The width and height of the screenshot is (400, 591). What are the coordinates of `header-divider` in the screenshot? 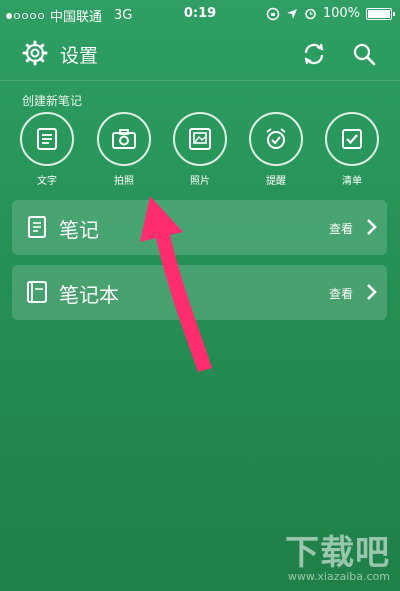 It's located at (200, 80).